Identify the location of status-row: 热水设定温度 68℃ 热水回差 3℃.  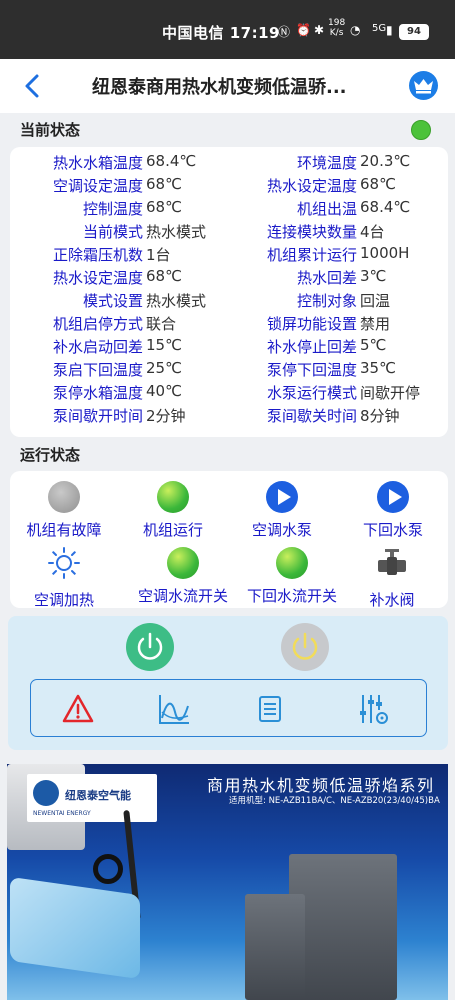
(219, 277).